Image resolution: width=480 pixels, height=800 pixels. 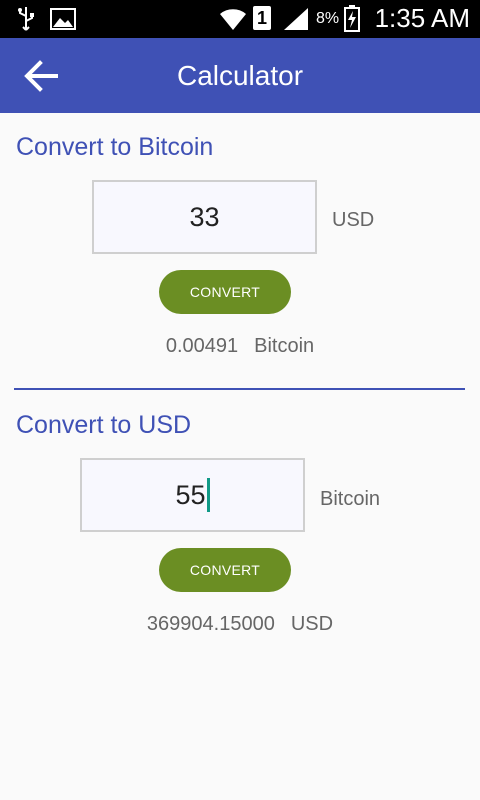 What do you see at coordinates (350, 499) in the screenshot?
I see `bitcoin-input-unit: Bitcoin` at bounding box center [350, 499].